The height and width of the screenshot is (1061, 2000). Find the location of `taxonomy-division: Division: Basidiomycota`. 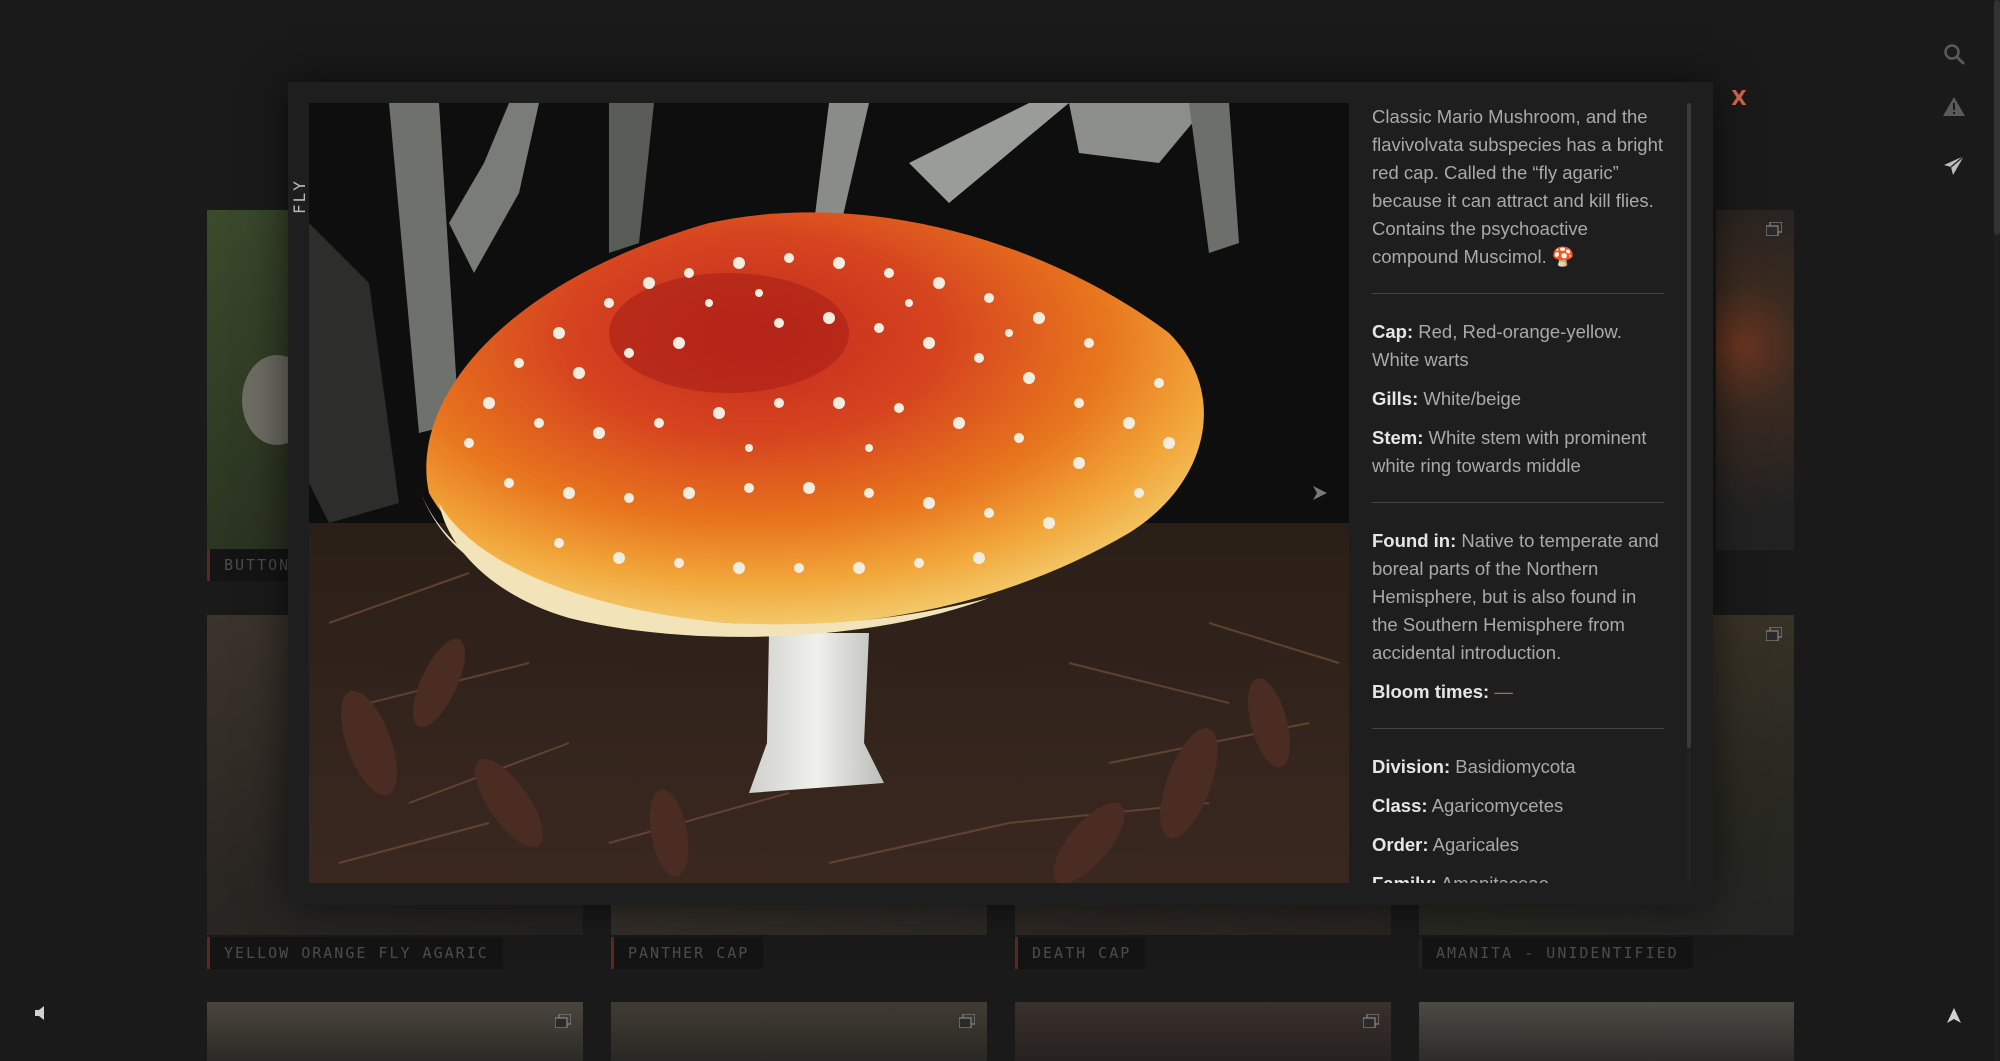

taxonomy-division: Division: Basidiomycota is located at coordinates (1519, 767).